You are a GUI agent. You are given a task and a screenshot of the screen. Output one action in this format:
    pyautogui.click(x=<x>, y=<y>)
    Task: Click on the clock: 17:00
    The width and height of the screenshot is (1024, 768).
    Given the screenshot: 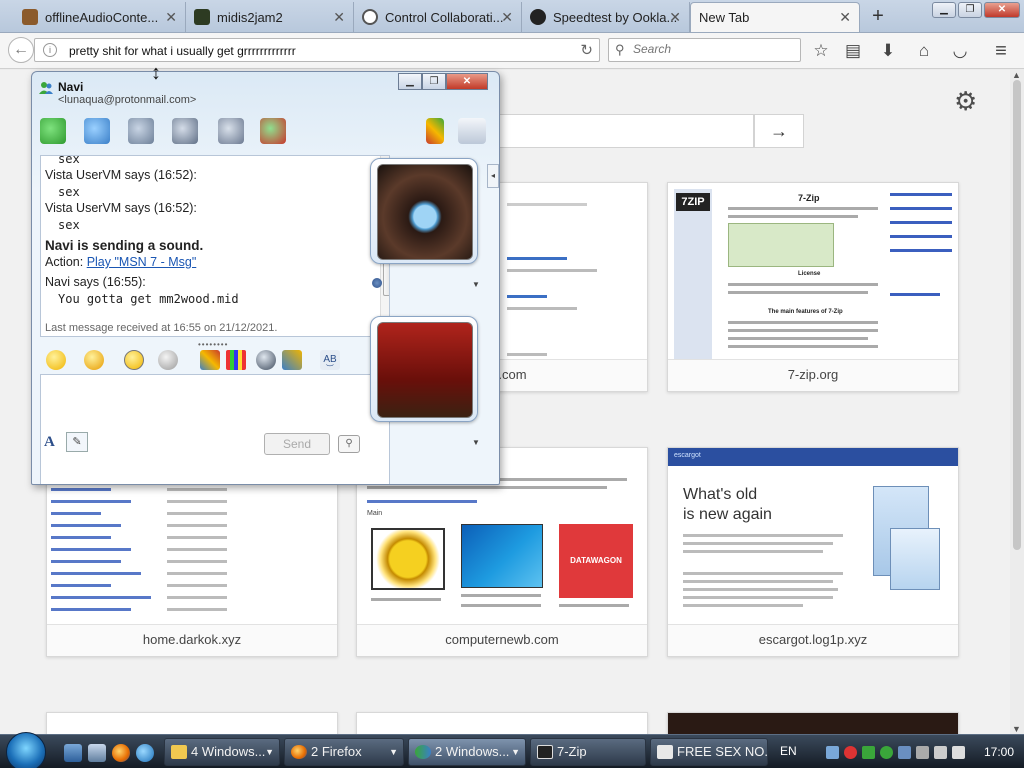 What is the action you would take?
    pyautogui.click(x=999, y=752)
    